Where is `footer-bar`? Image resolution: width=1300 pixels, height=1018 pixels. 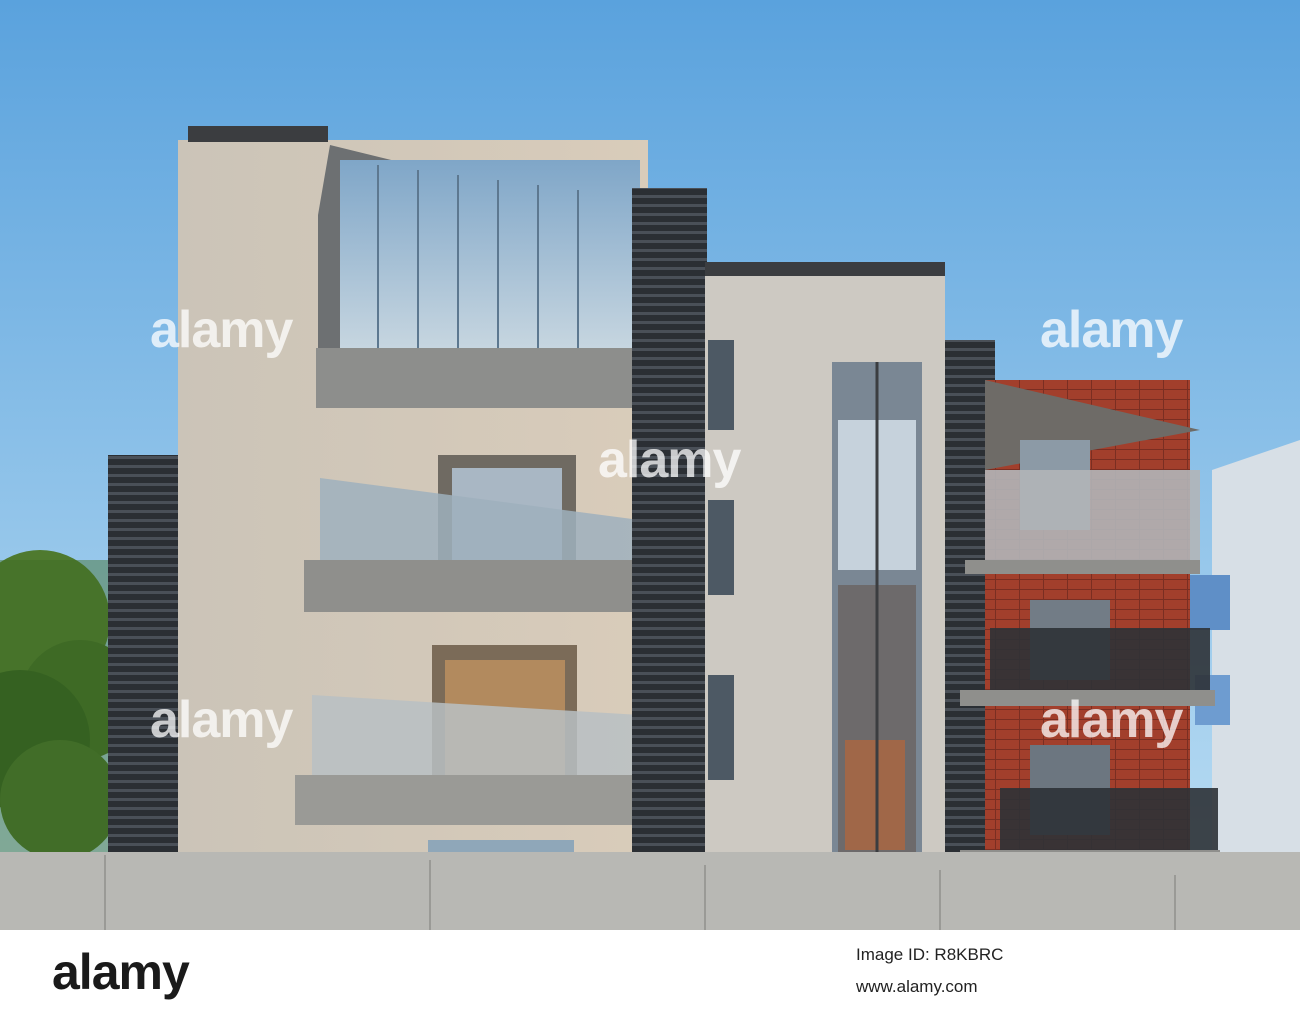 footer-bar is located at coordinates (650, 974).